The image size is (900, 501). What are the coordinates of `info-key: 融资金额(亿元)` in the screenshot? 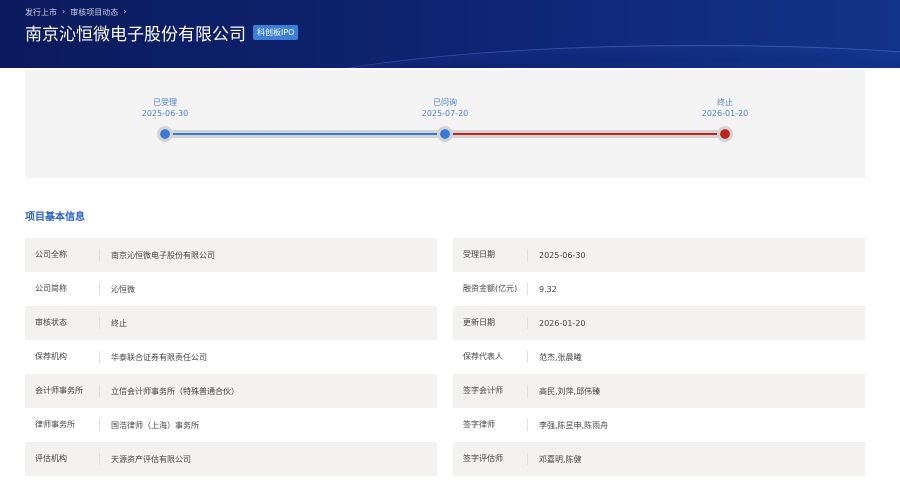 It's located at (490, 289).